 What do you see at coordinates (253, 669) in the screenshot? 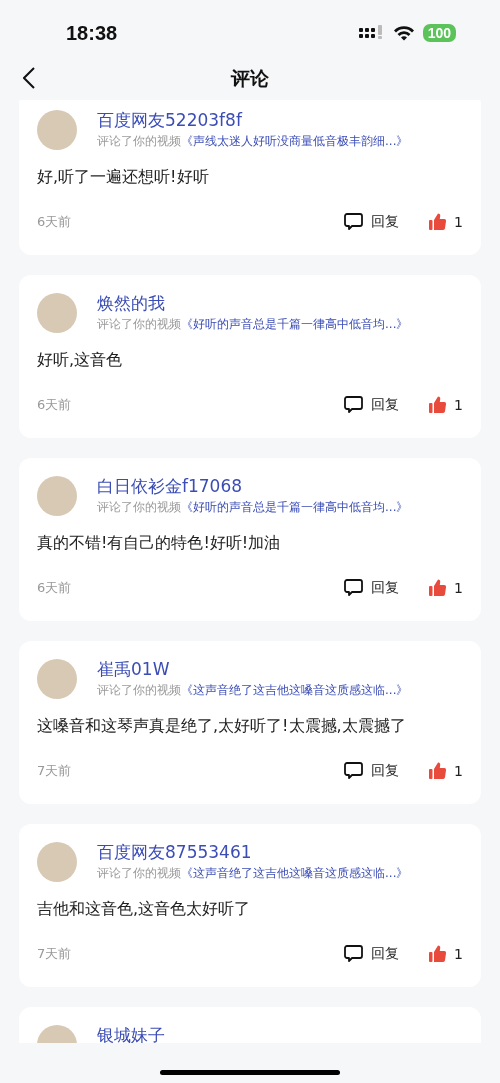
I see `username: 崔禹01W` at bounding box center [253, 669].